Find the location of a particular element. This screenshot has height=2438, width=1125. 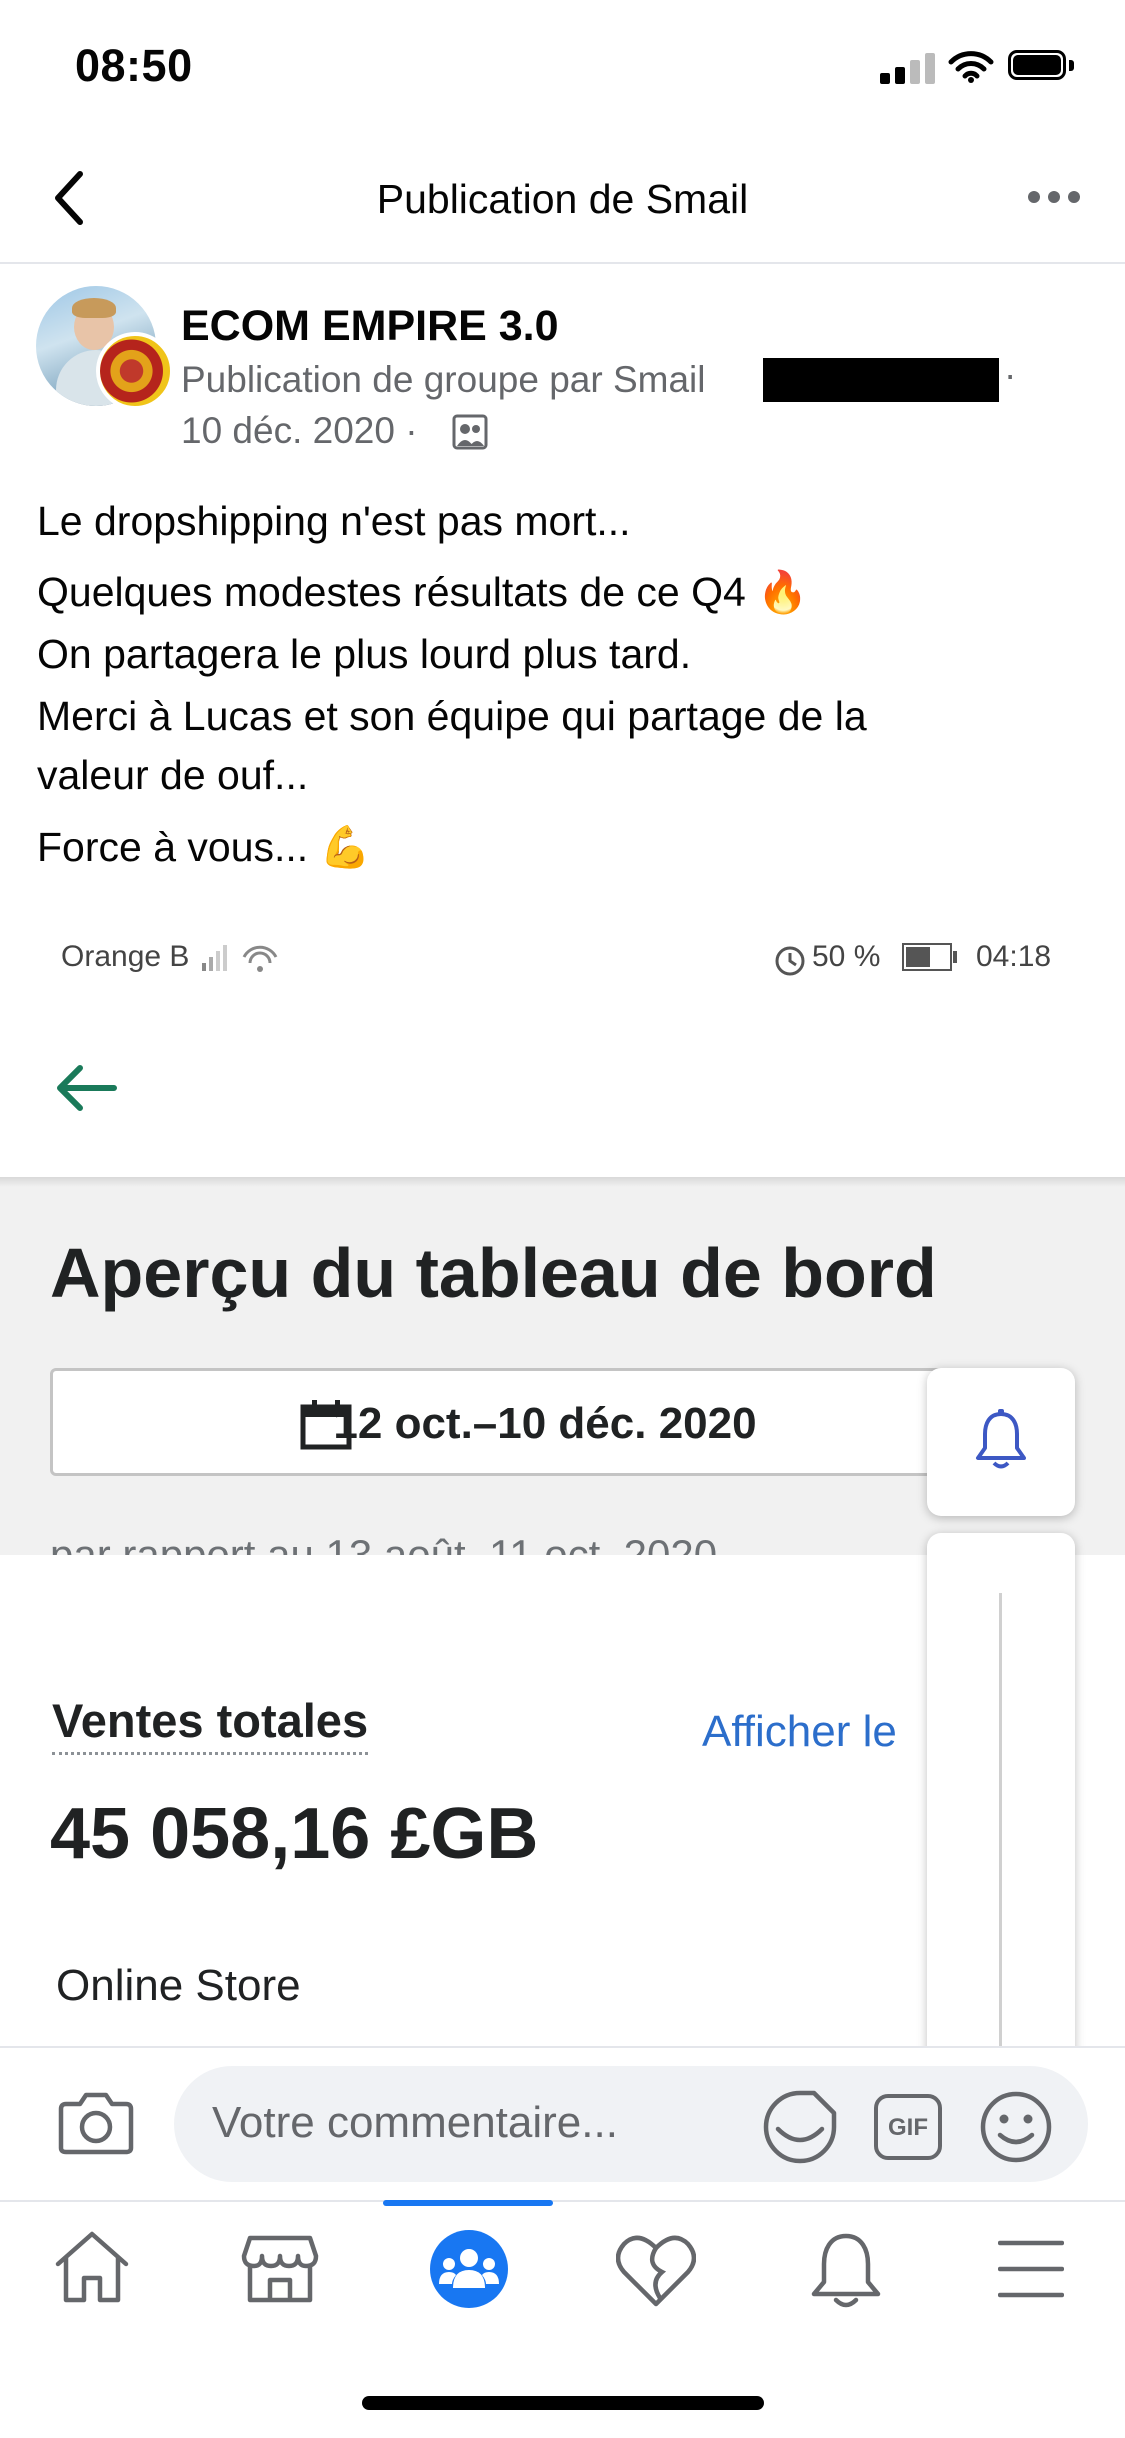

tab-dating-icon is located at coordinates (656, 2270).